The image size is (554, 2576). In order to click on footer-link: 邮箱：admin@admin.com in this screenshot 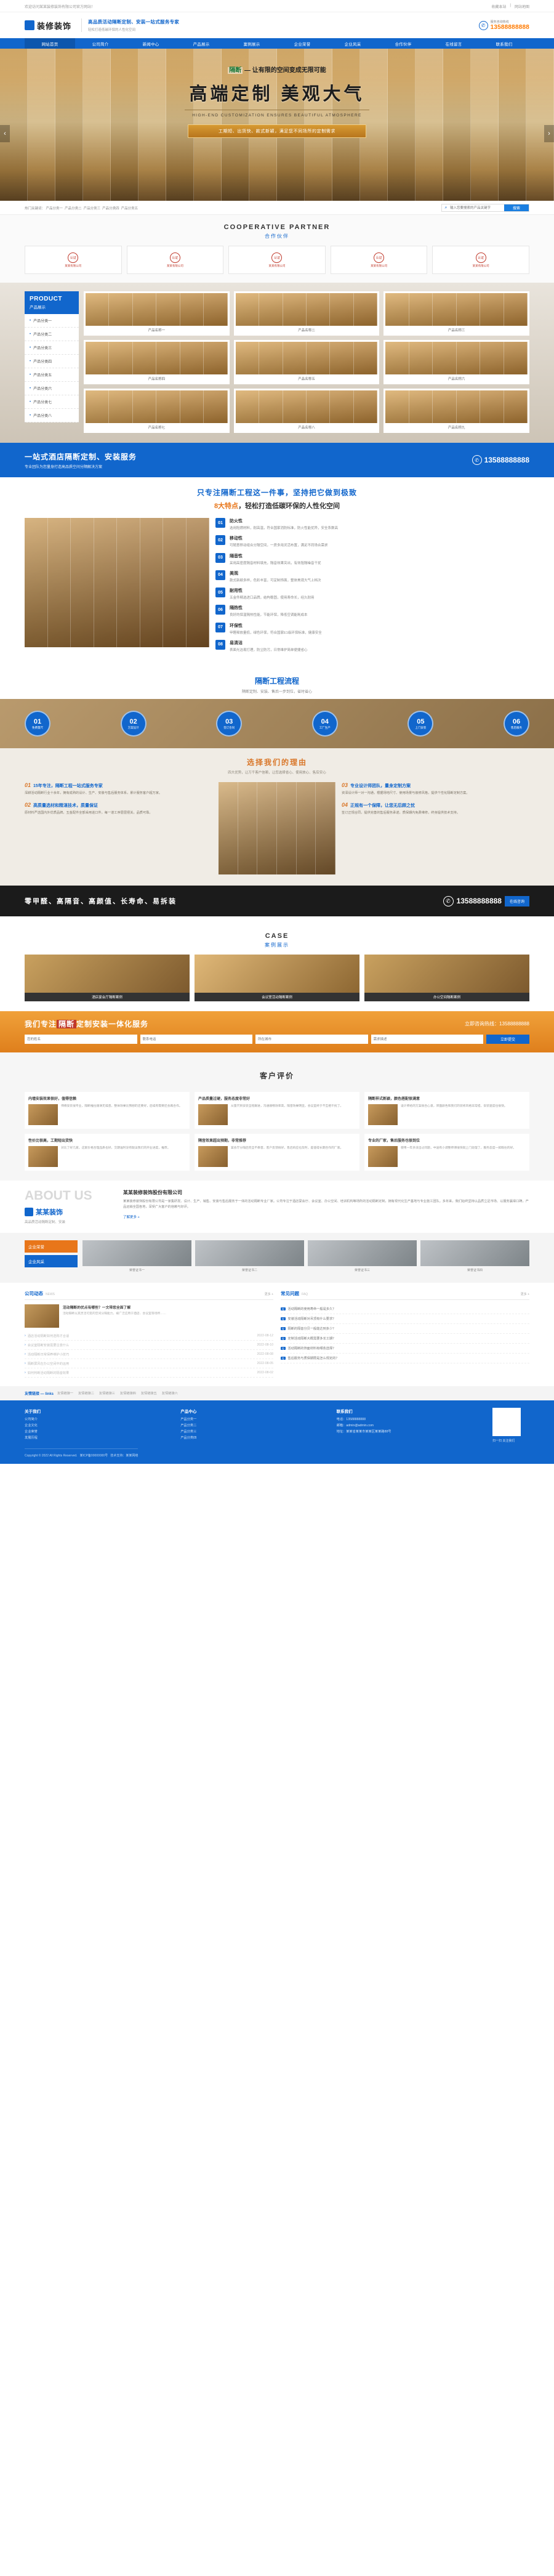, I will do `click(410, 1426)`.